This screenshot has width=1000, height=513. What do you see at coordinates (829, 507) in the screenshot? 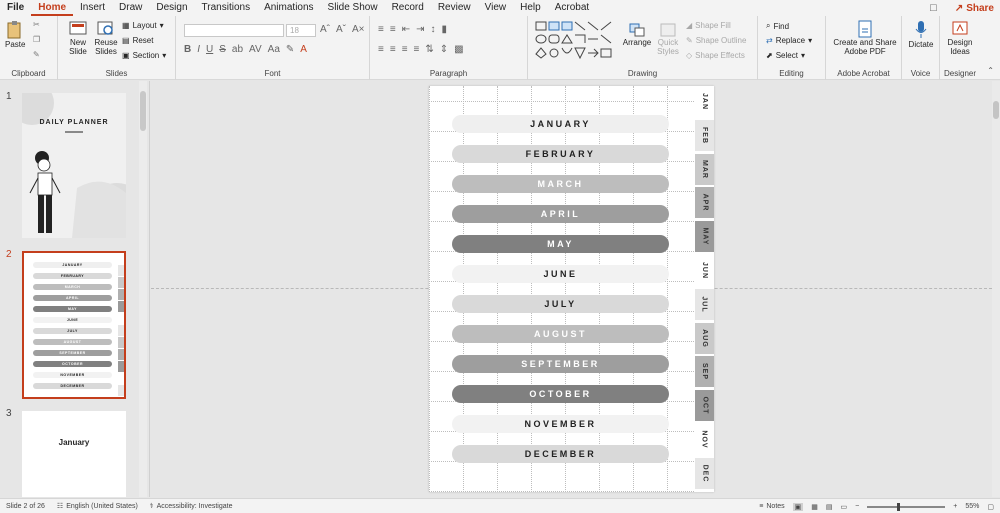
I see `reading-view-icon: ▤` at bounding box center [829, 507].